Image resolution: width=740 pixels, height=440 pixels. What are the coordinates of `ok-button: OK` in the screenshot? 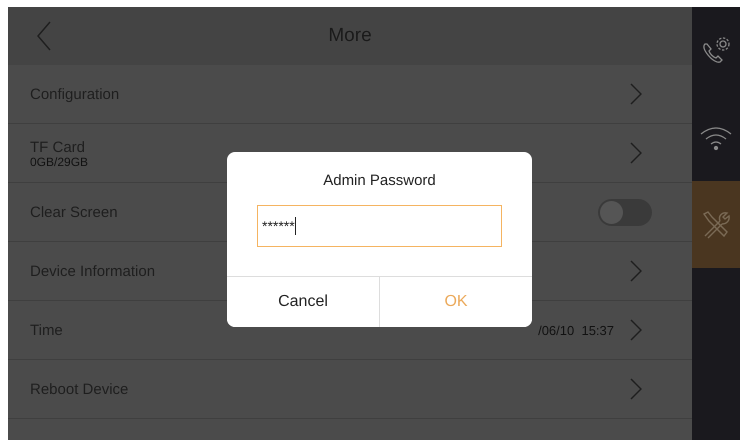 It's located at (455, 302).